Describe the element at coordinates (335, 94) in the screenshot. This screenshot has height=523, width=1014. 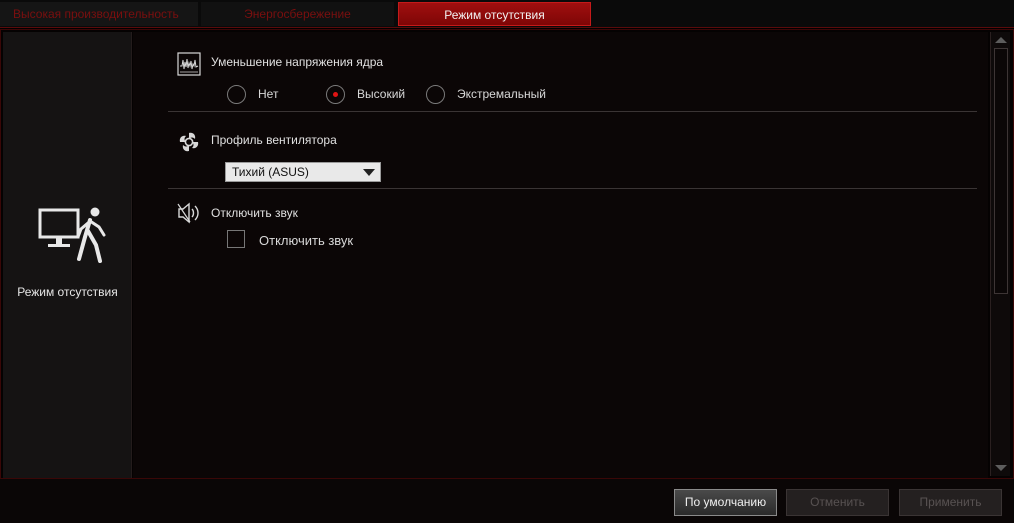
I see `radio-high-dot` at that location.